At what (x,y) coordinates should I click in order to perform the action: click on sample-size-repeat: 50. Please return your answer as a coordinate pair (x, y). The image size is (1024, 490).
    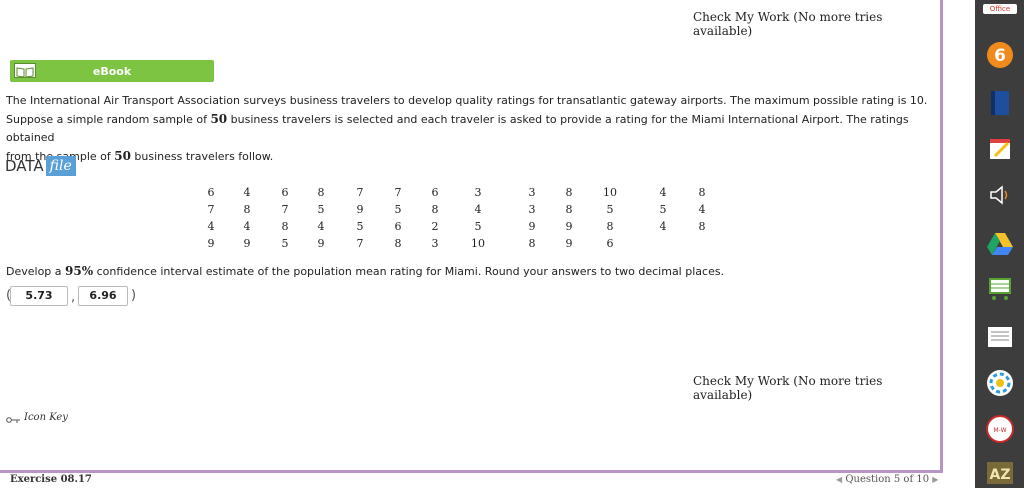
    Looking at the image, I should click on (122, 156).